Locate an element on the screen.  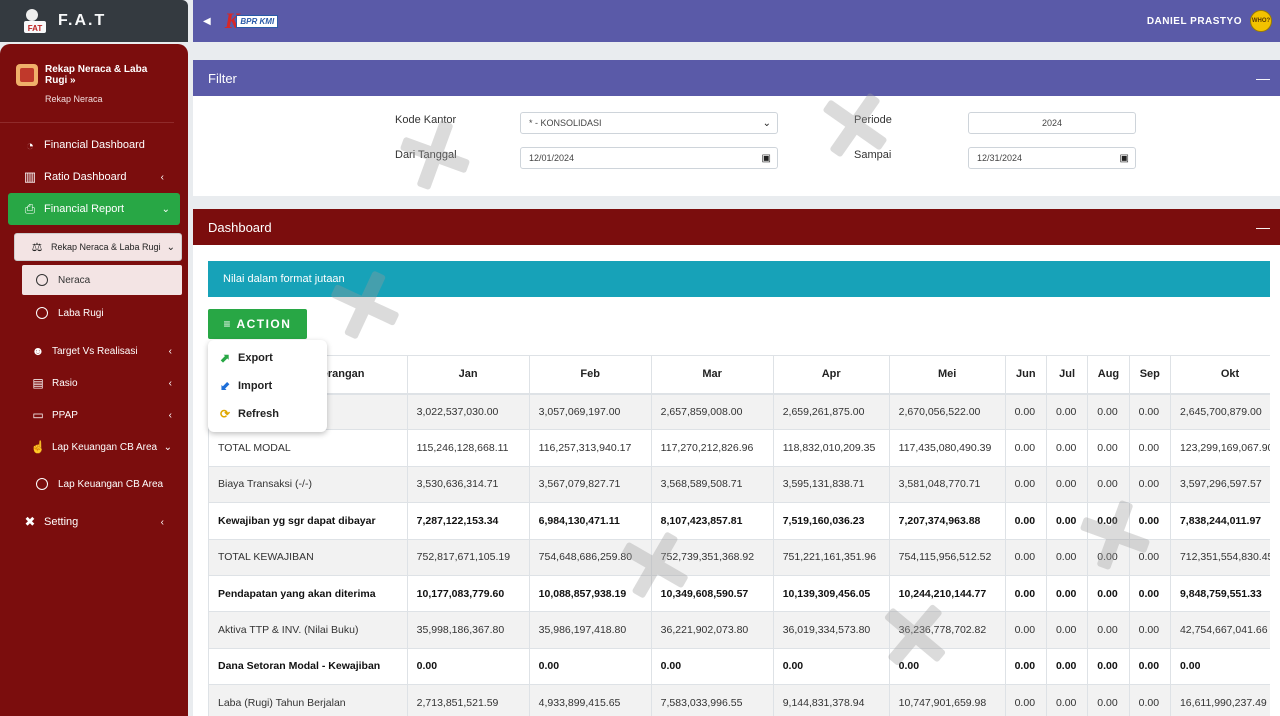
hand-icon: ☝ is located at coordinates (38, 447).